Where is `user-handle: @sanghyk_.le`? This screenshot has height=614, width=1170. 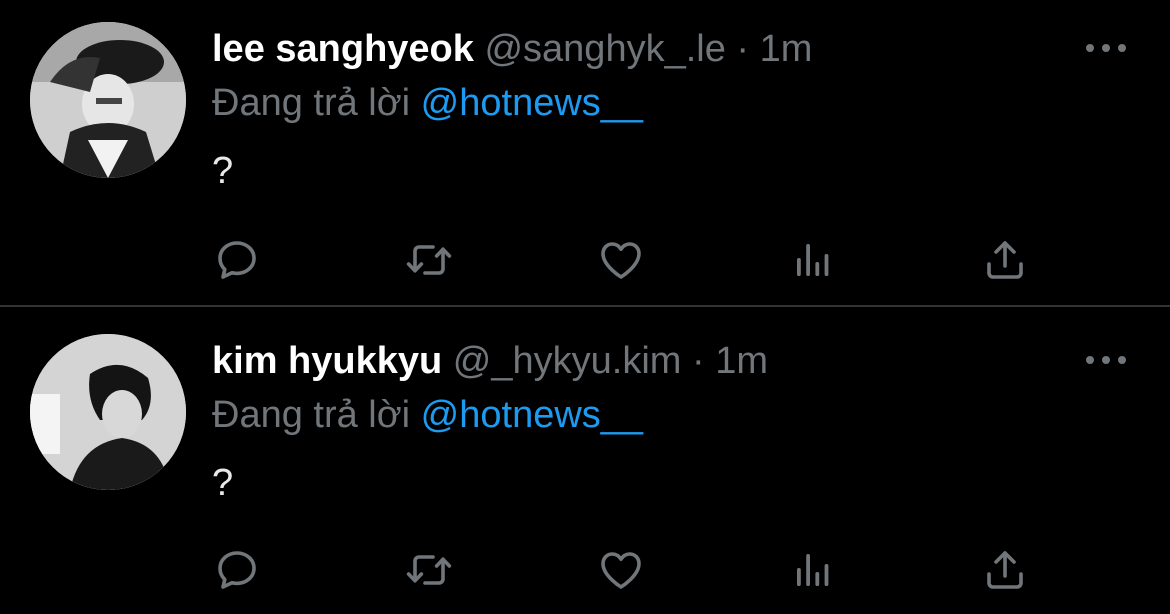
user-handle: @sanghyk_.le is located at coordinates (604, 49).